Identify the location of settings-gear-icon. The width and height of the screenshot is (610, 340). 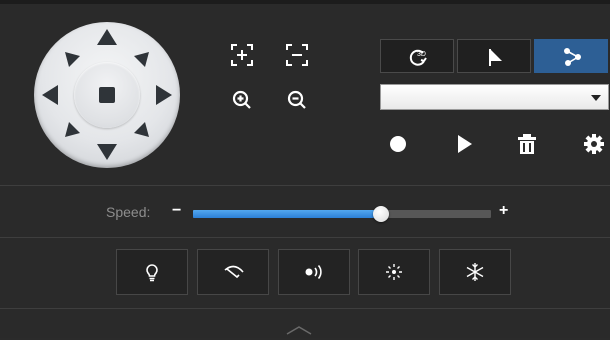
(595, 145).